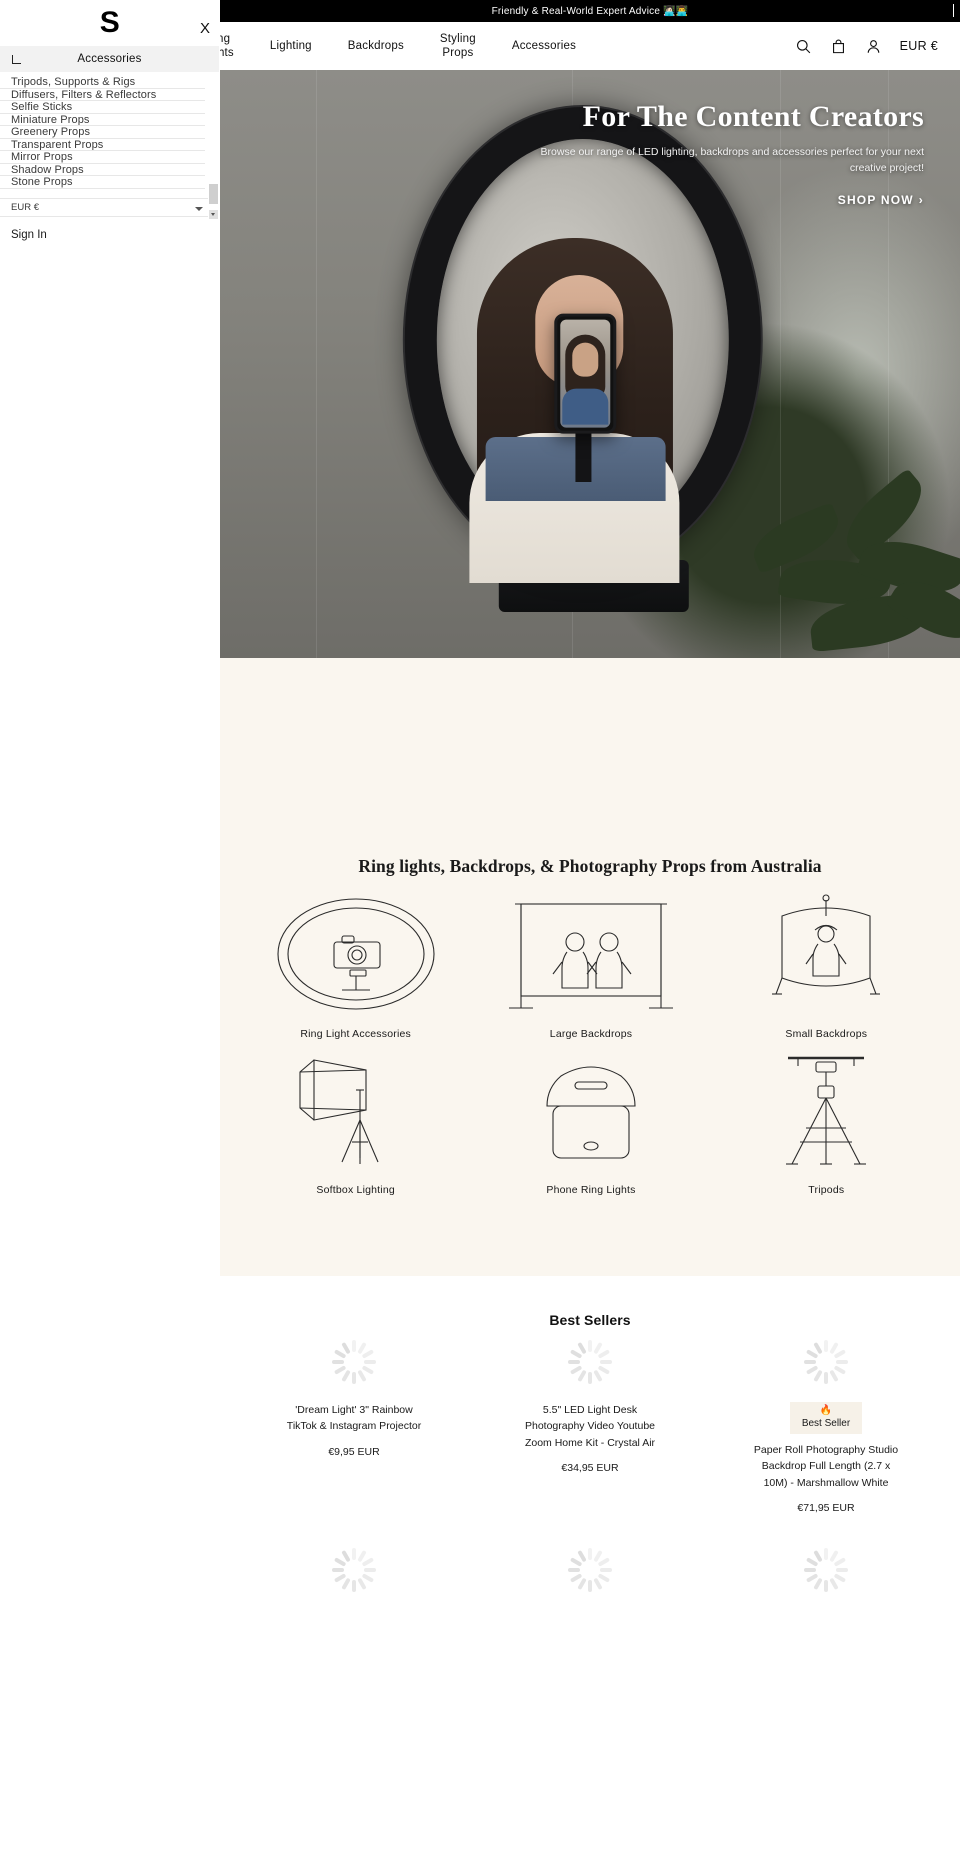  What do you see at coordinates (51, 132) in the screenshot?
I see `drawer-item-label: Greenery Props` at bounding box center [51, 132].